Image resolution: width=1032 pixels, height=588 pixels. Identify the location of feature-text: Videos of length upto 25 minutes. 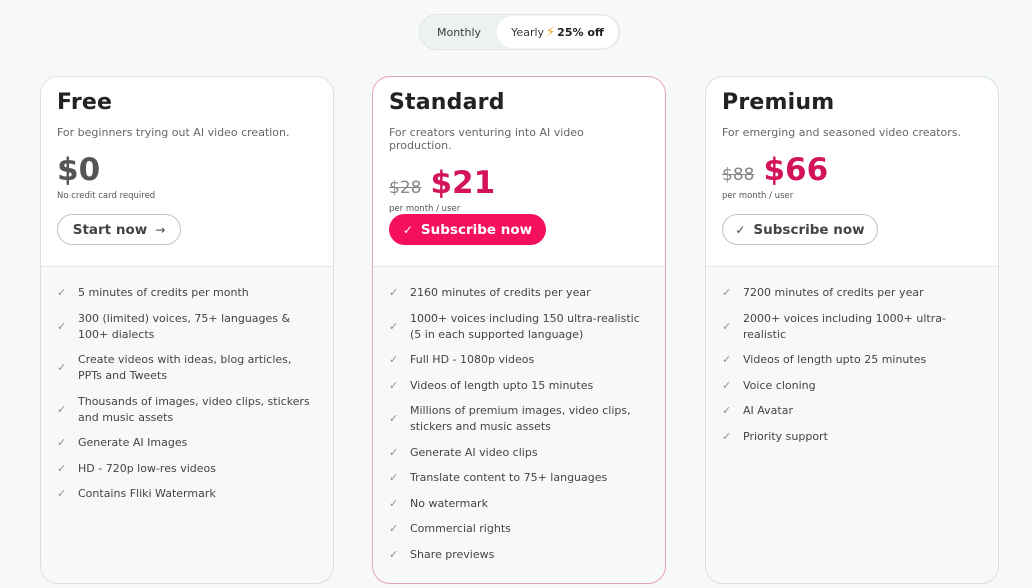
(835, 359).